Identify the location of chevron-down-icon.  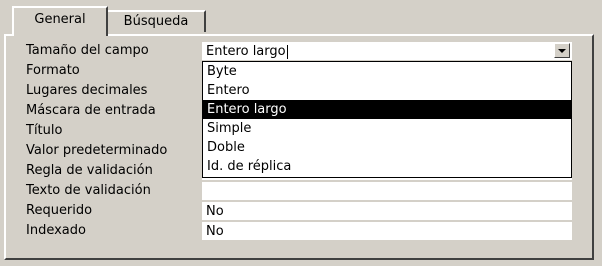
(562, 51).